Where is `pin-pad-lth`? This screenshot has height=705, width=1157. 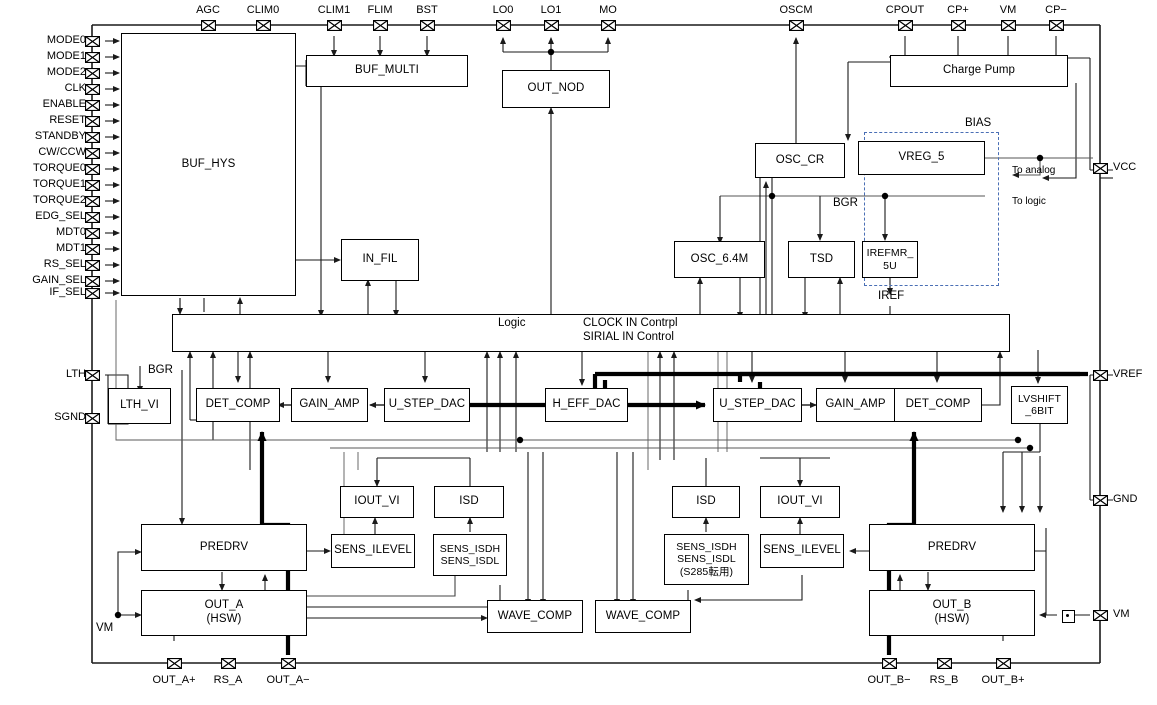 pin-pad-lth is located at coordinates (92, 375).